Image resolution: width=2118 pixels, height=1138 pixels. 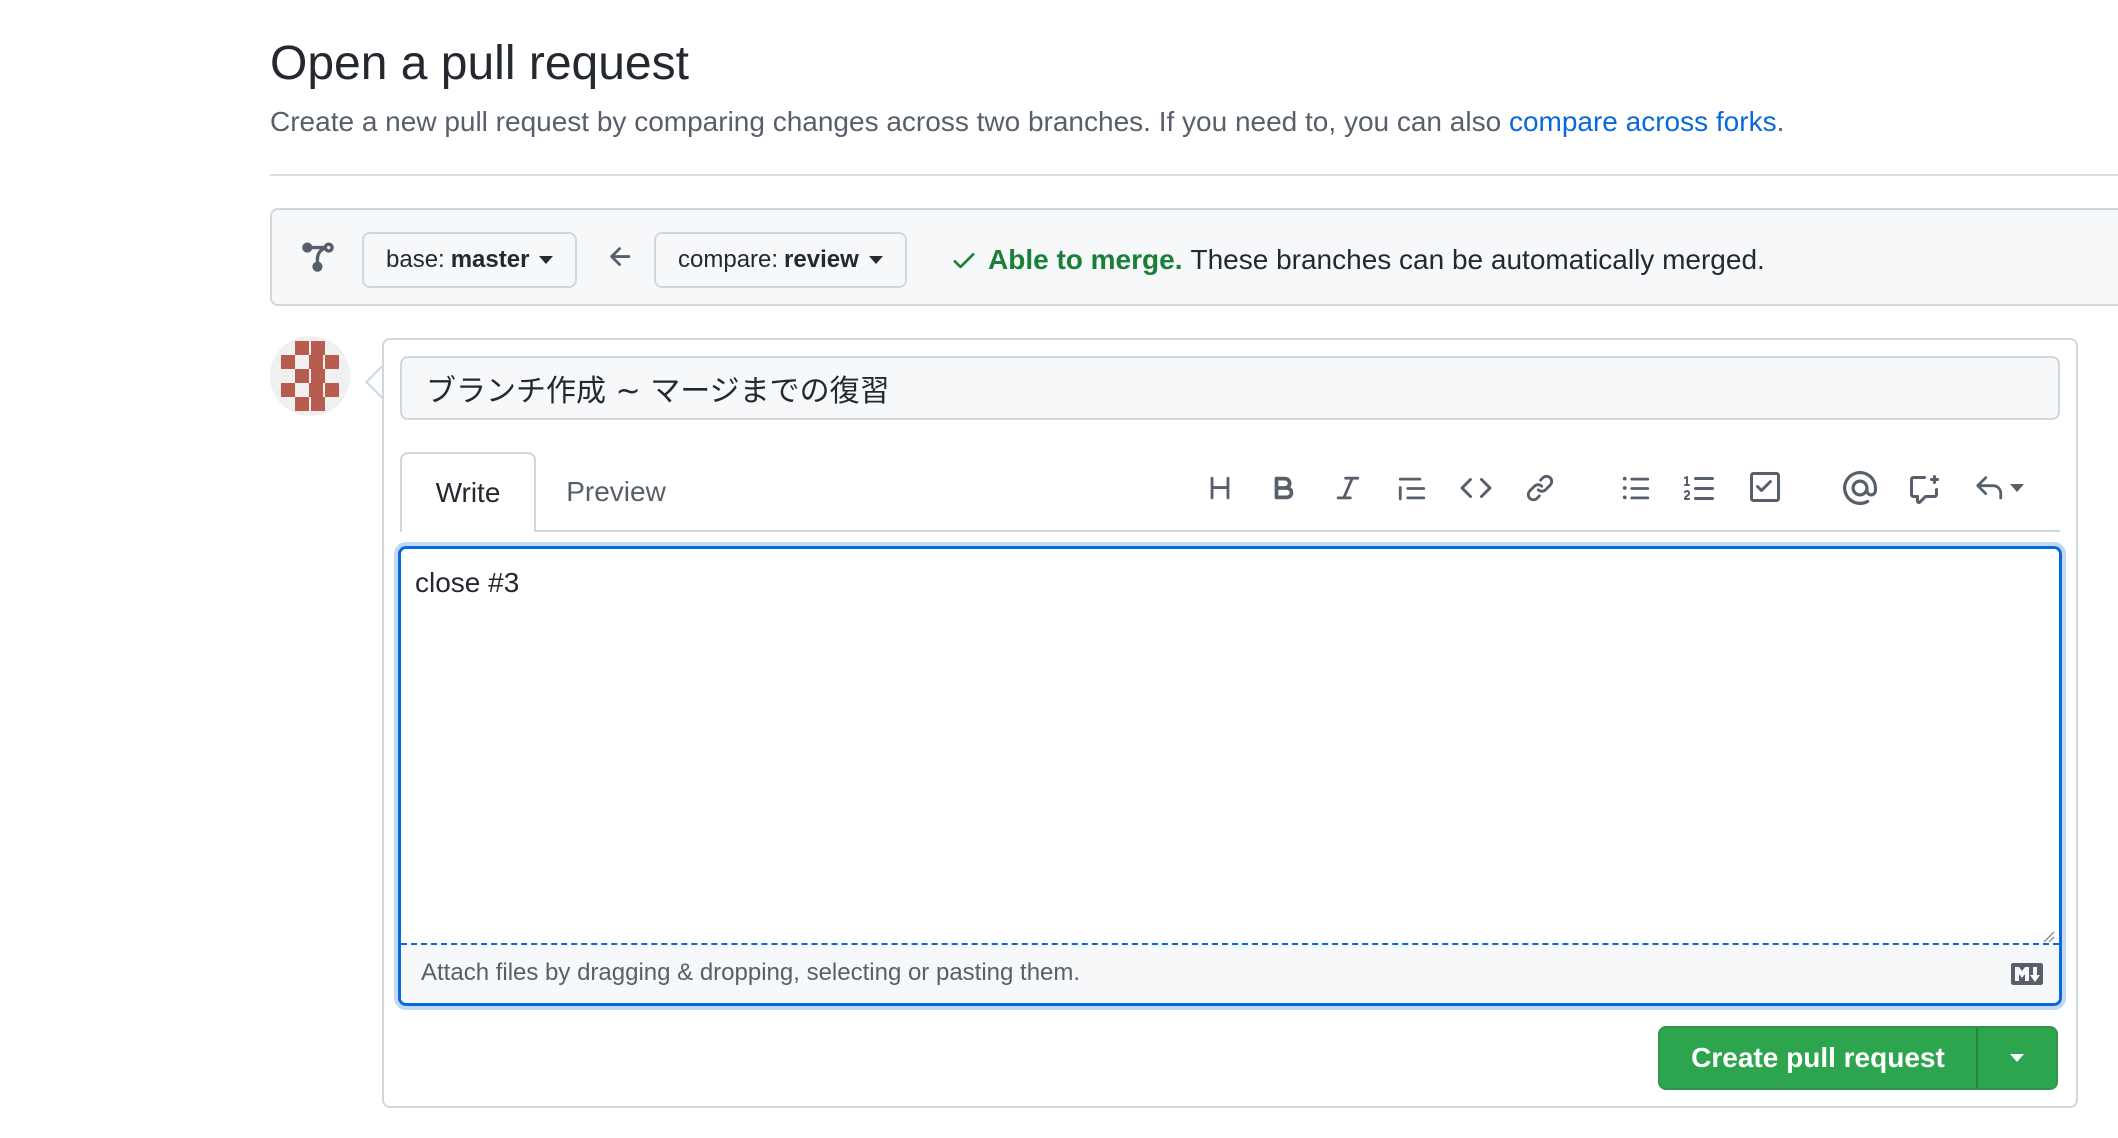 What do you see at coordinates (2027, 974) in the screenshot?
I see `markdown-icon` at bounding box center [2027, 974].